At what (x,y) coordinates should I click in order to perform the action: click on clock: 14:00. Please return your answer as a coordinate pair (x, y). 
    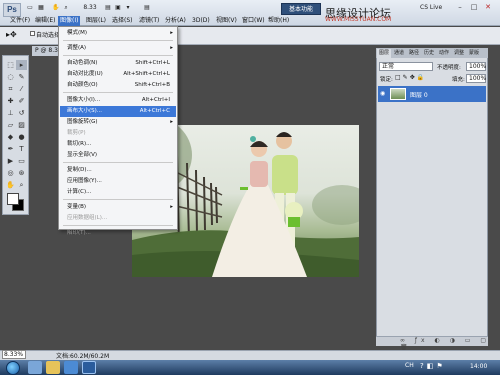
    Looking at the image, I should click on (478, 366).